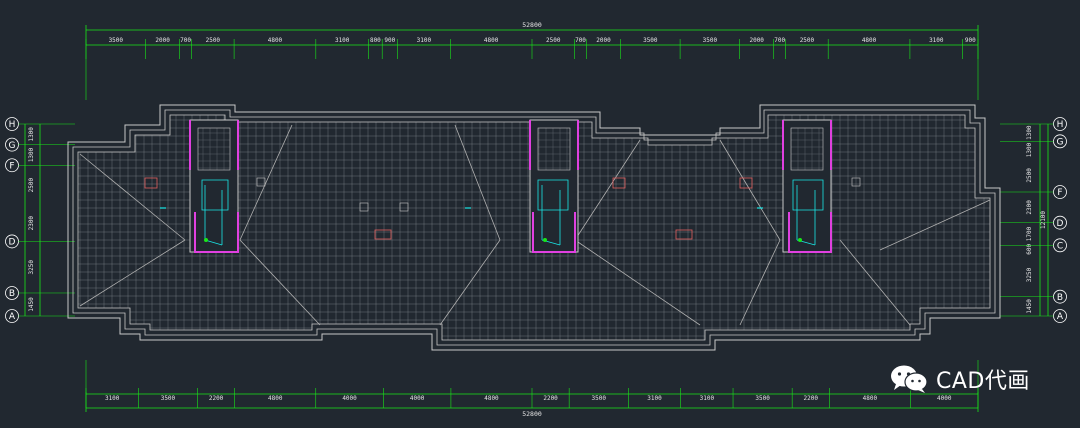 The image size is (1080, 428). What do you see at coordinates (1060, 317) in the screenshot?
I see `right-axis-label: A` at bounding box center [1060, 317].